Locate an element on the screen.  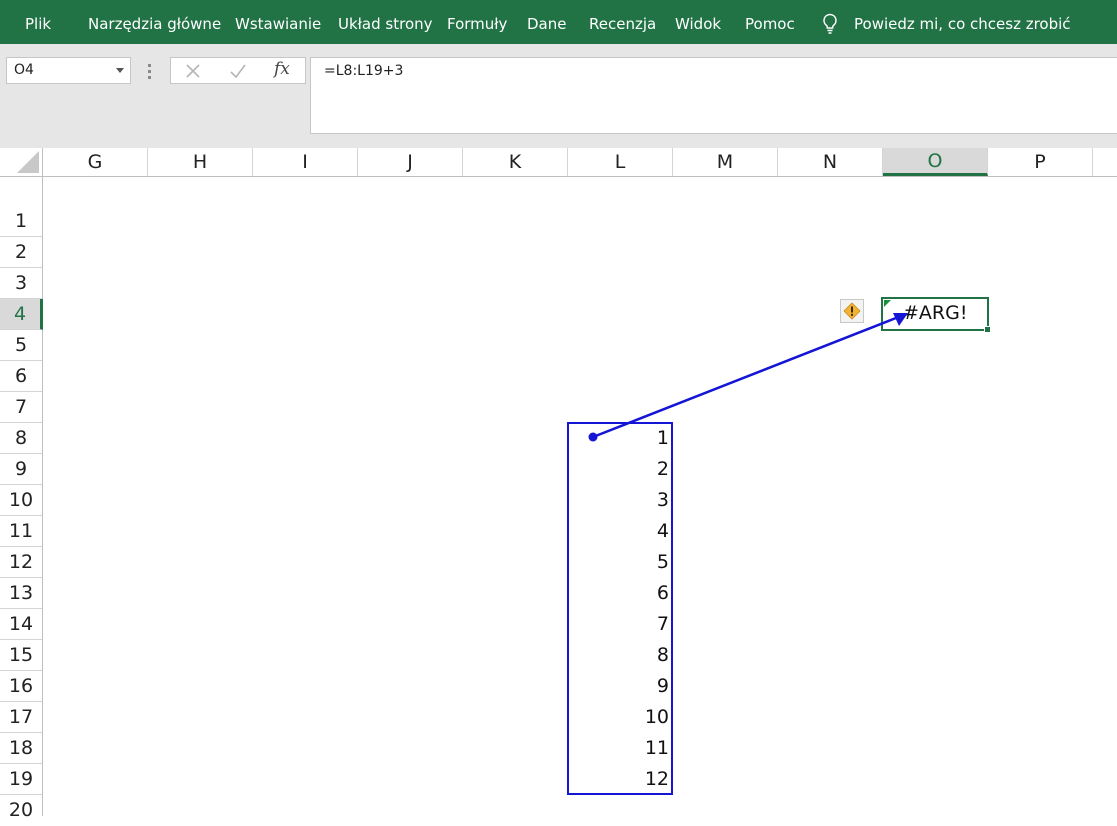
name-box: O4 is located at coordinates (68, 70).